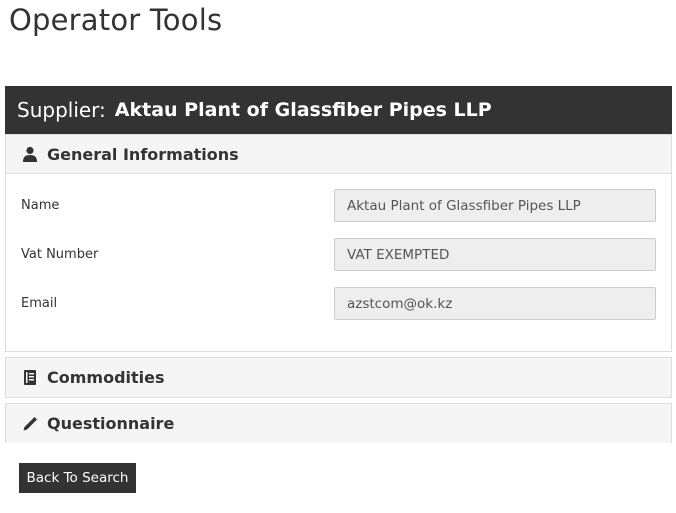 This screenshot has height=513, width=676. What do you see at coordinates (495, 205) in the screenshot?
I see `name-field` at bounding box center [495, 205].